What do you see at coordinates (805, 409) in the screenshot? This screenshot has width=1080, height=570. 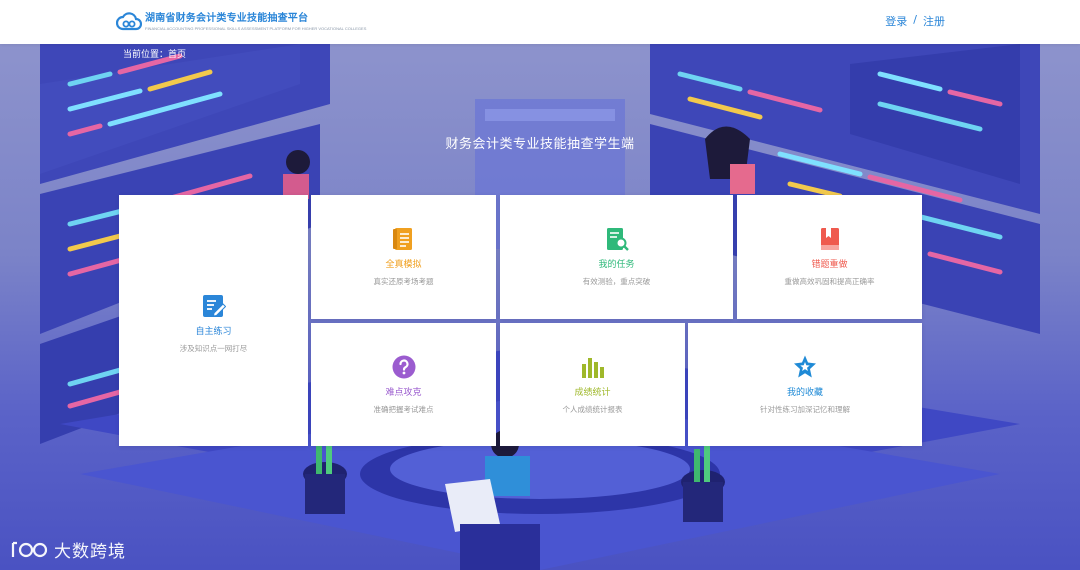 I see `my-favorites-desc: 针对性练习加深记忆和理解` at bounding box center [805, 409].